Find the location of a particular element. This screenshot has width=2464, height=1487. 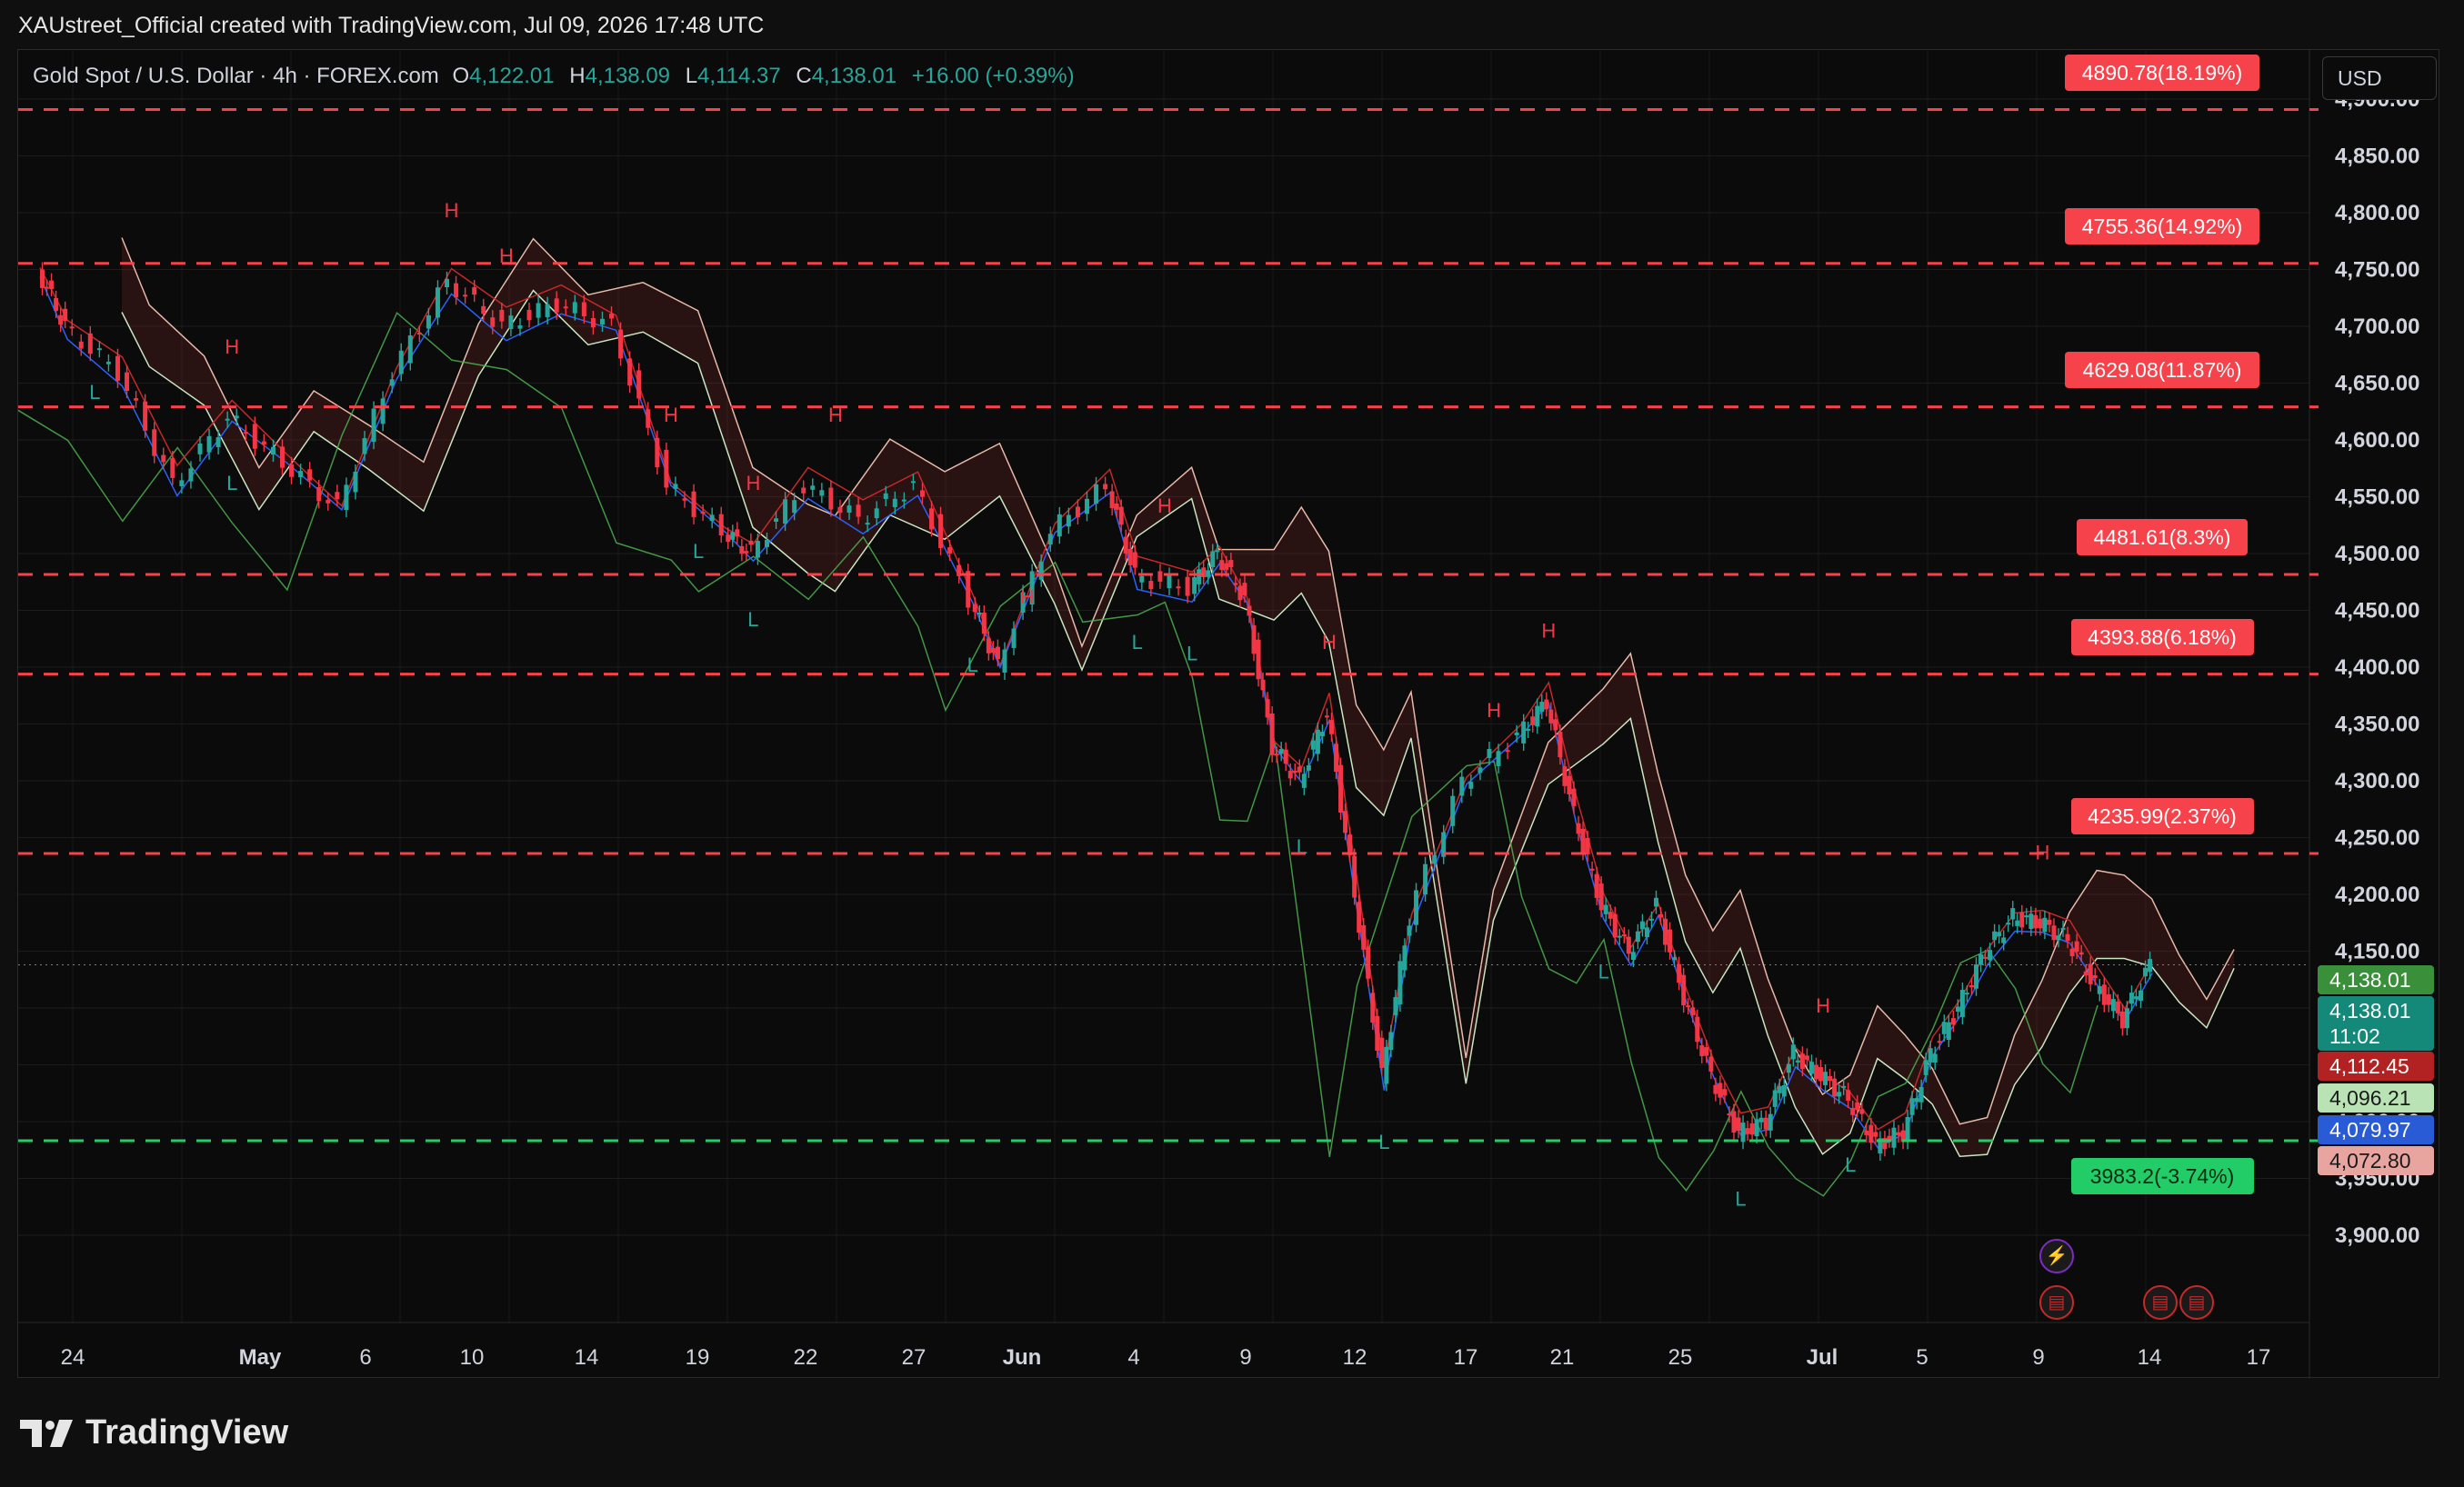

price-tick-label: 4,750.00 is located at coordinates (2377, 271).